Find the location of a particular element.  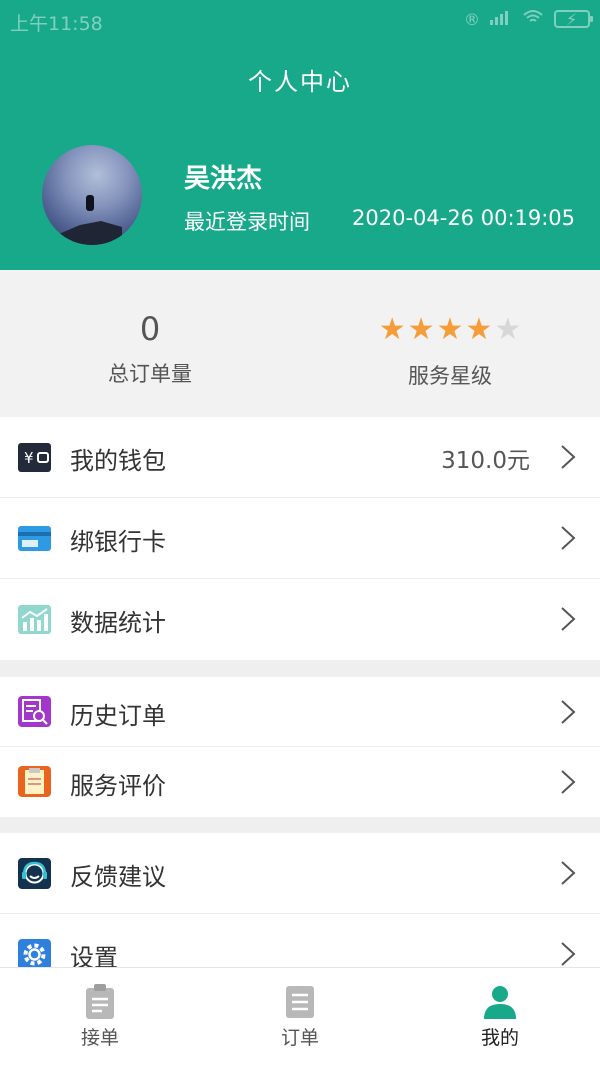

menu-item-statistics: 数据统计 is located at coordinates (300, 619).